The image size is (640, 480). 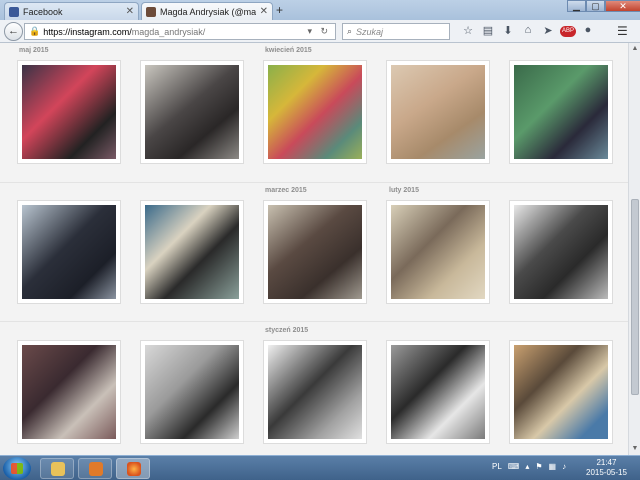 What do you see at coordinates (606, 472) in the screenshot?
I see `clock-date: 2015-05-15` at bounding box center [606, 472].